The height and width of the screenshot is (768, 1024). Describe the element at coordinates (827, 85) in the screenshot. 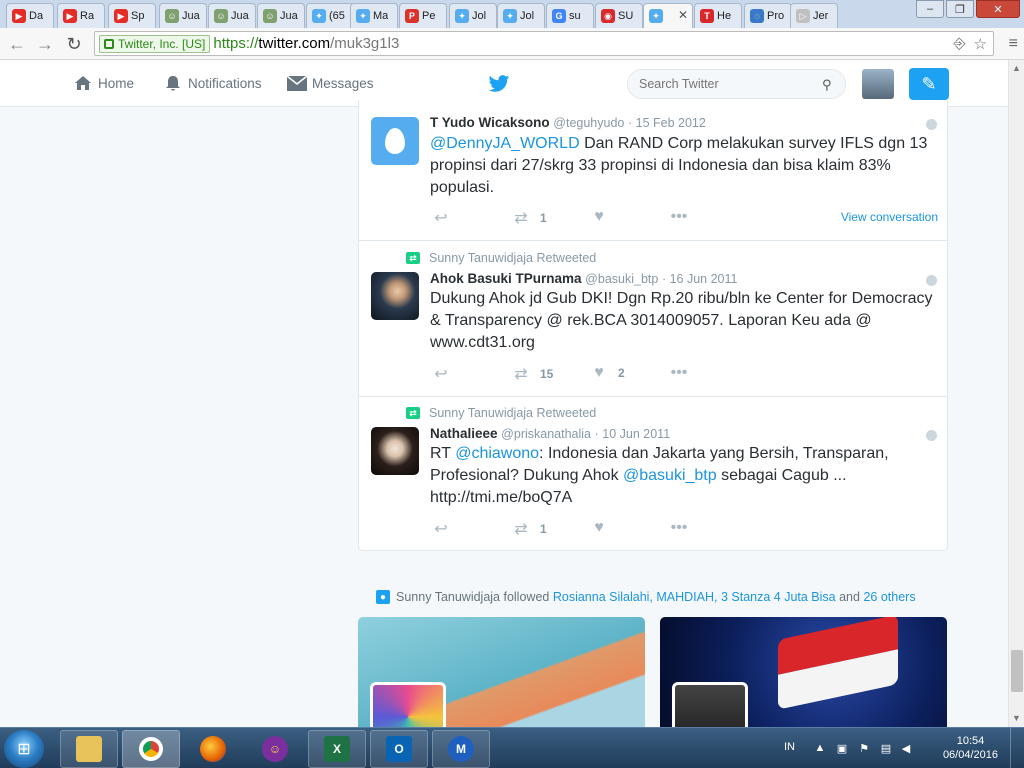

I see `search-icon: ⚲` at that location.